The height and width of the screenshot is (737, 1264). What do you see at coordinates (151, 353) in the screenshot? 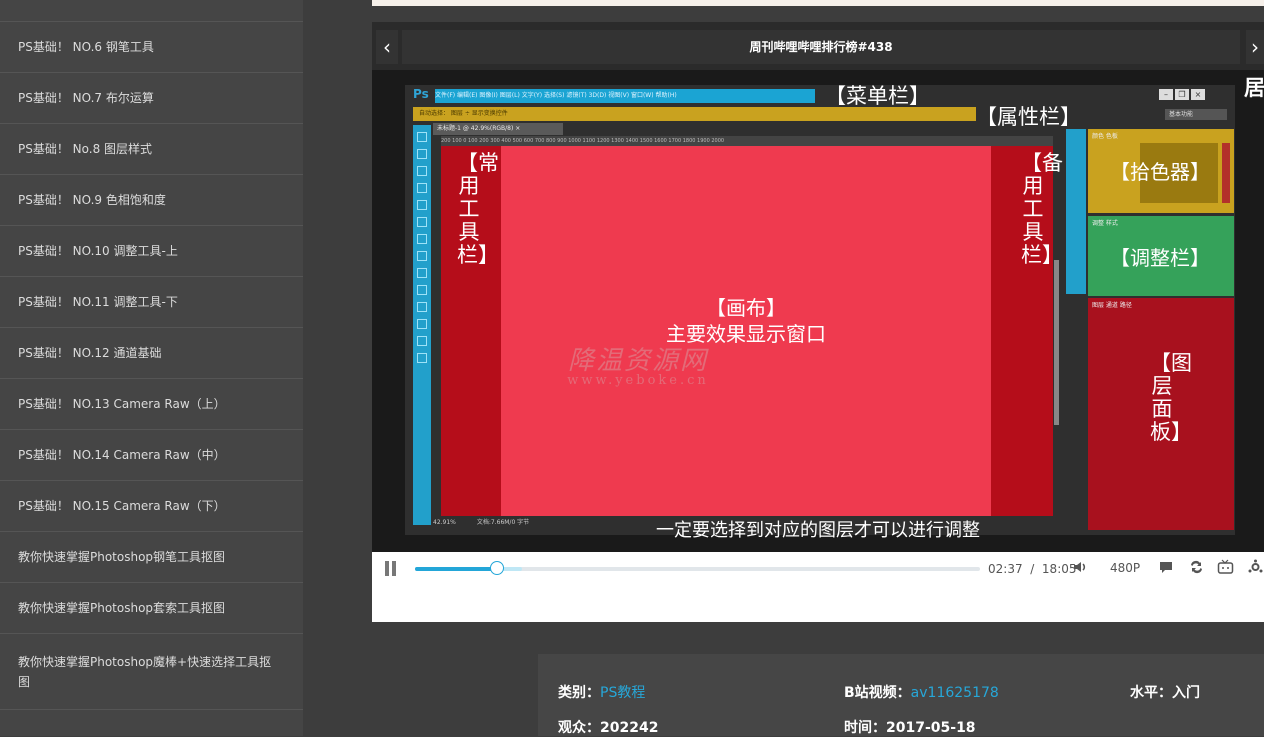
I see `sidebar-item: PS基础！ NO.12 通道基础` at bounding box center [151, 353].